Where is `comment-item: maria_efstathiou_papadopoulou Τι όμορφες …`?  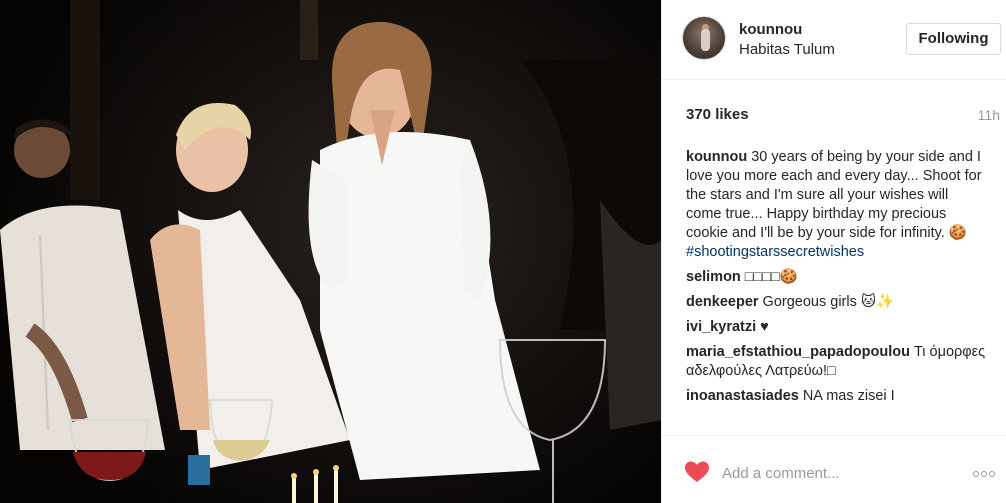 comment-item: maria_efstathiou_papadopoulou Τι όμορφες … is located at coordinates (836, 362).